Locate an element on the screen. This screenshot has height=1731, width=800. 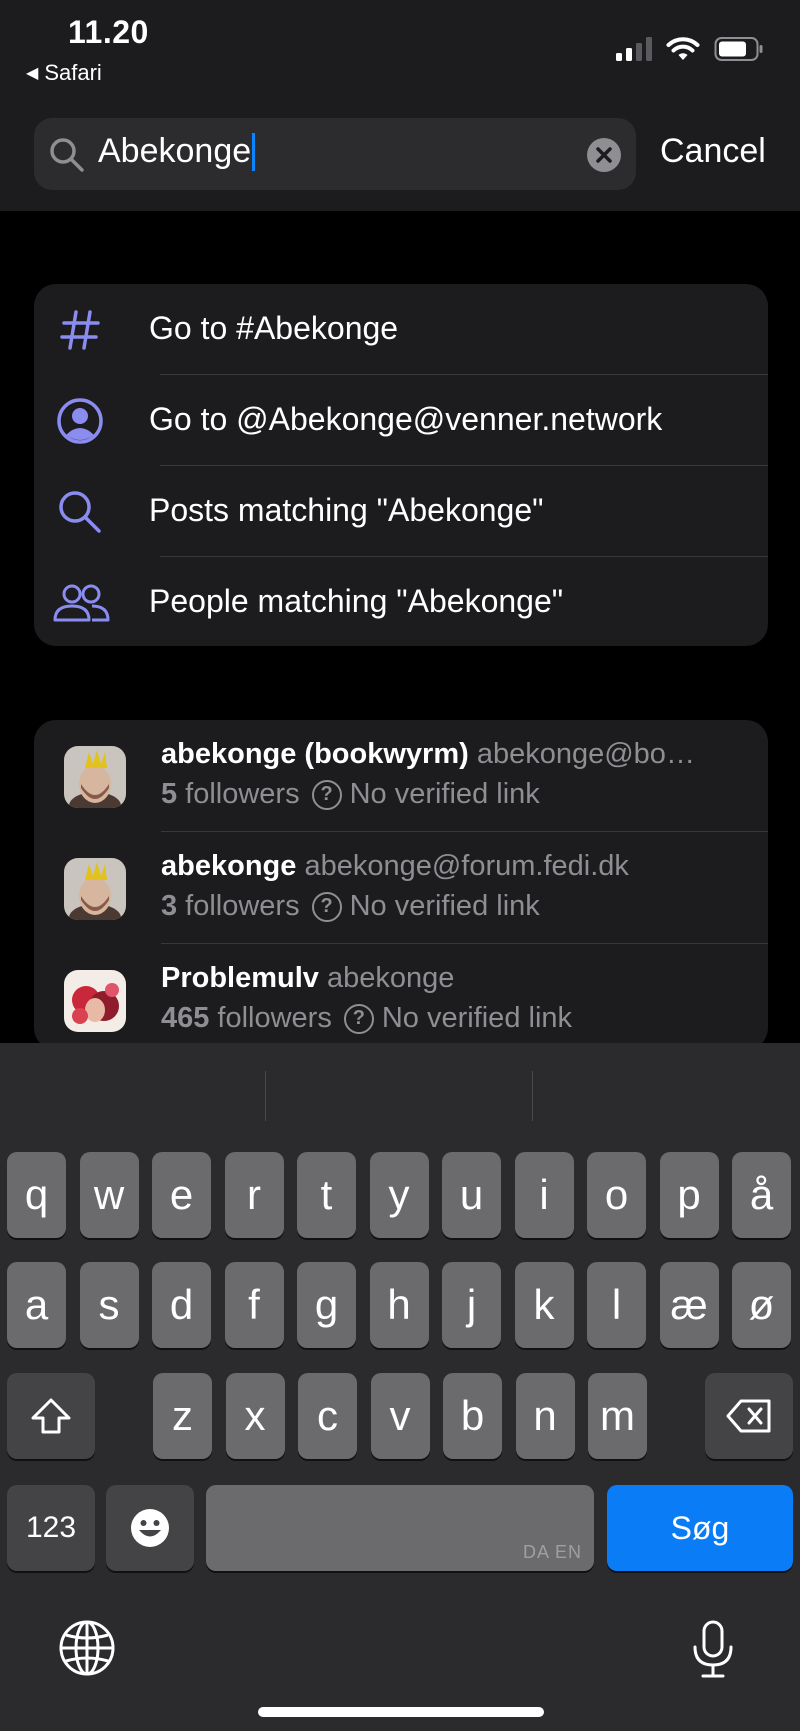
key-x: x is located at coordinates (255, 1416).